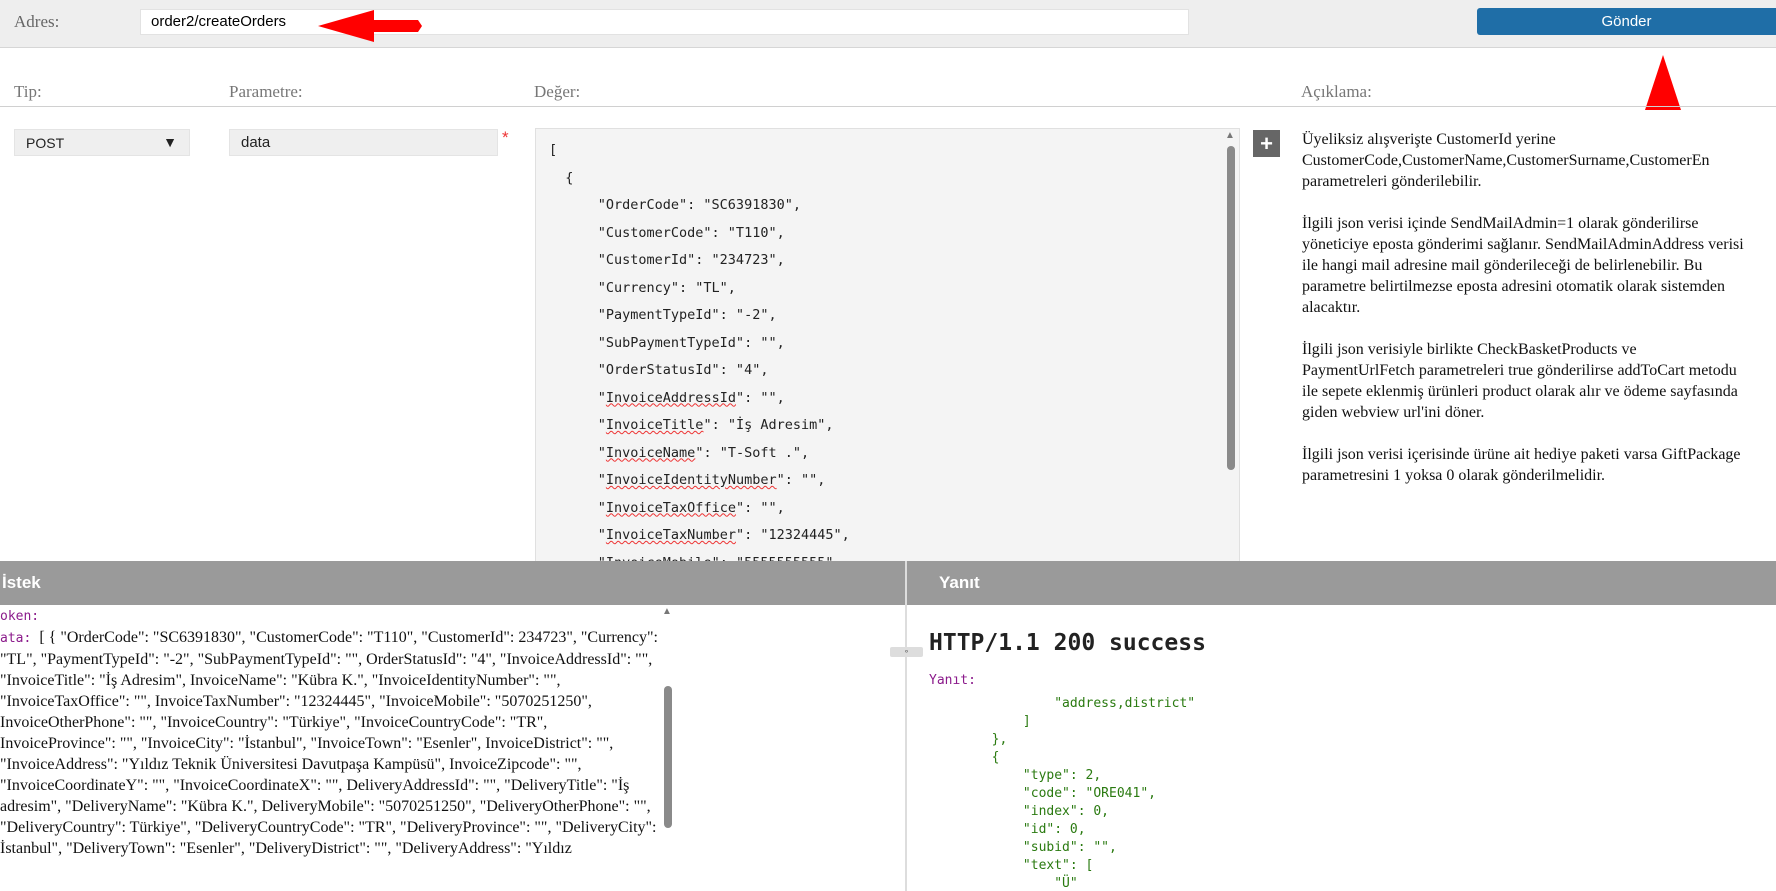 The width and height of the screenshot is (1776, 891). I want to click on chevron-down-icon: ▼, so click(170, 142).